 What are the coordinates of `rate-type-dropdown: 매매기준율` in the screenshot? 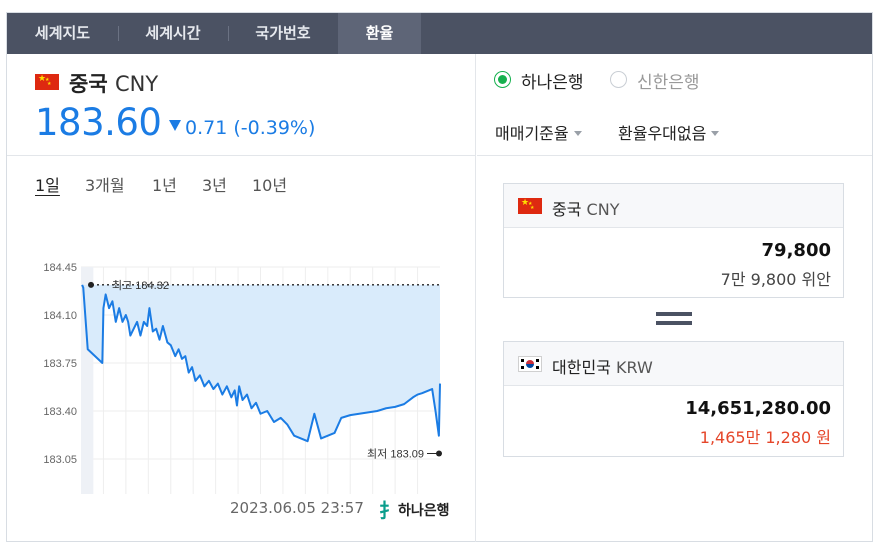 It's located at (538, 132).